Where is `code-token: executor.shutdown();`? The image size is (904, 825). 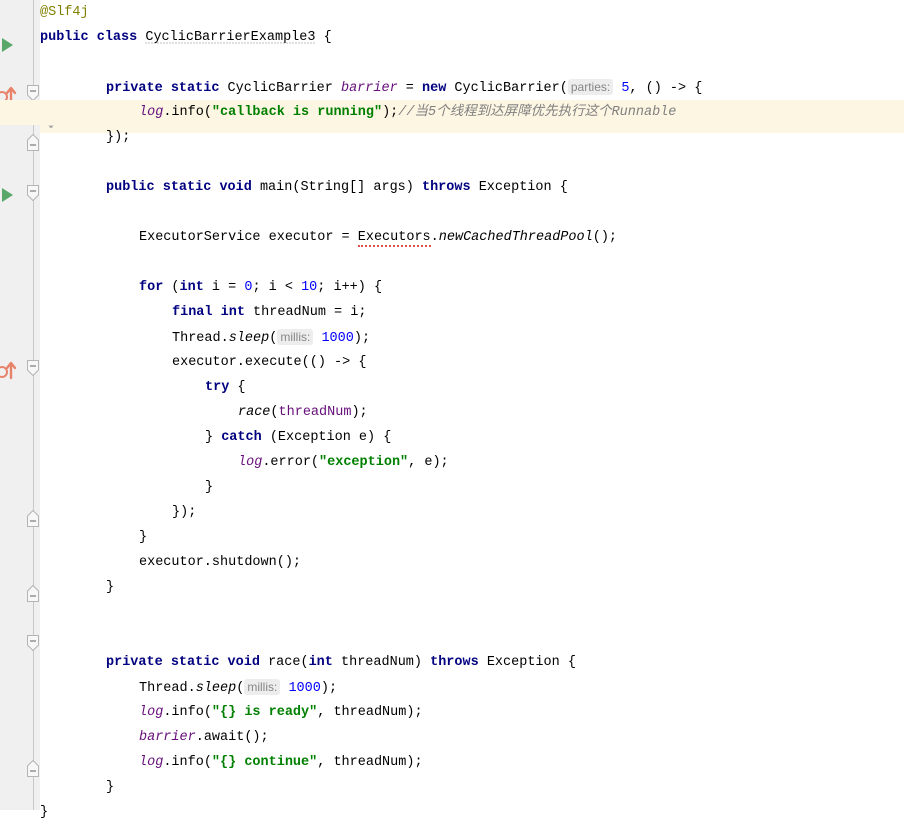
code-token: executor.shutdown(); is located at coordinates (220, 562).